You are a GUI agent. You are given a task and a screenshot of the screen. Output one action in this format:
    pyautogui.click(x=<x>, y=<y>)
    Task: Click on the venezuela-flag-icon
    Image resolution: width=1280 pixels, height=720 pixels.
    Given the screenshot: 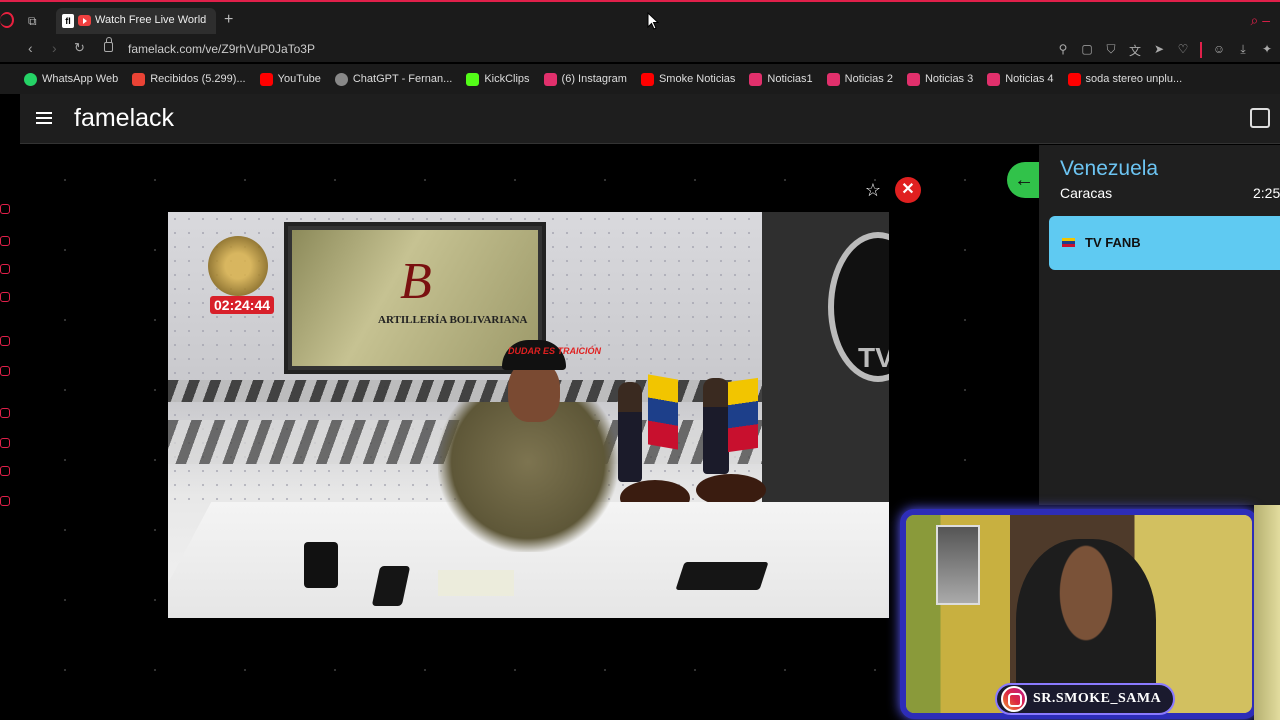 What is the action you would take?
    pyautogui.click(x=1068, y=242)
    